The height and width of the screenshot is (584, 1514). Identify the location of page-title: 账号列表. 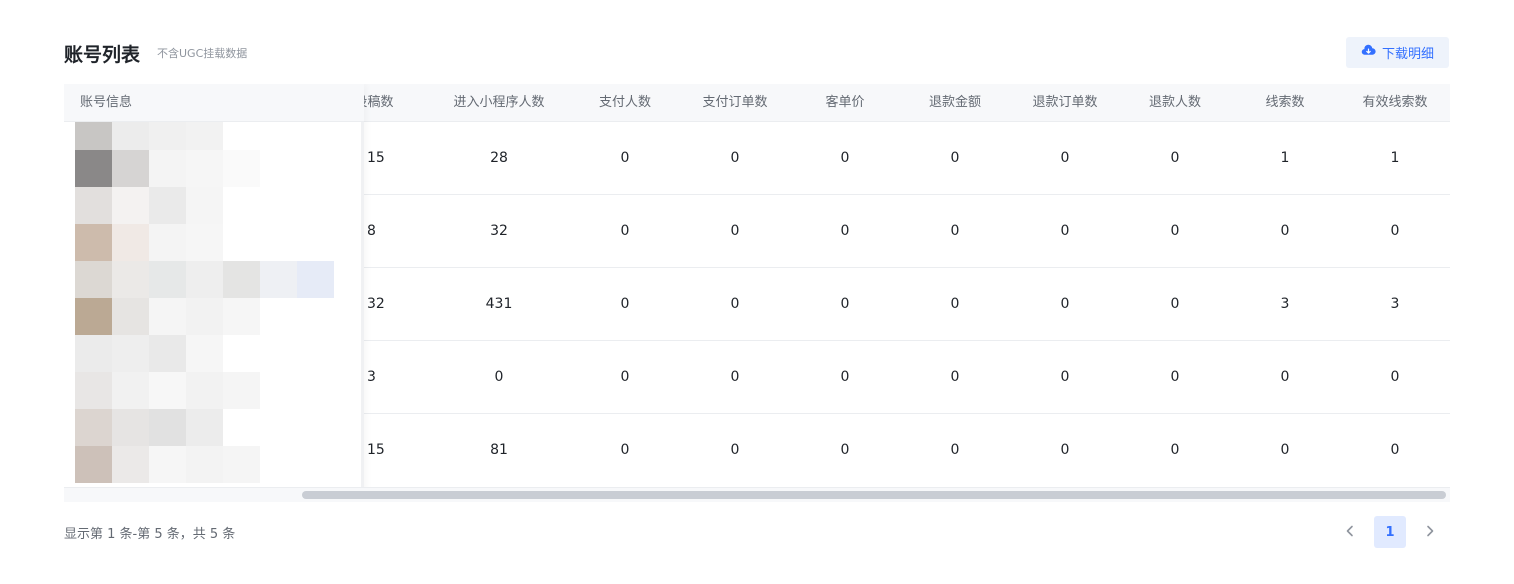
(102, 55).